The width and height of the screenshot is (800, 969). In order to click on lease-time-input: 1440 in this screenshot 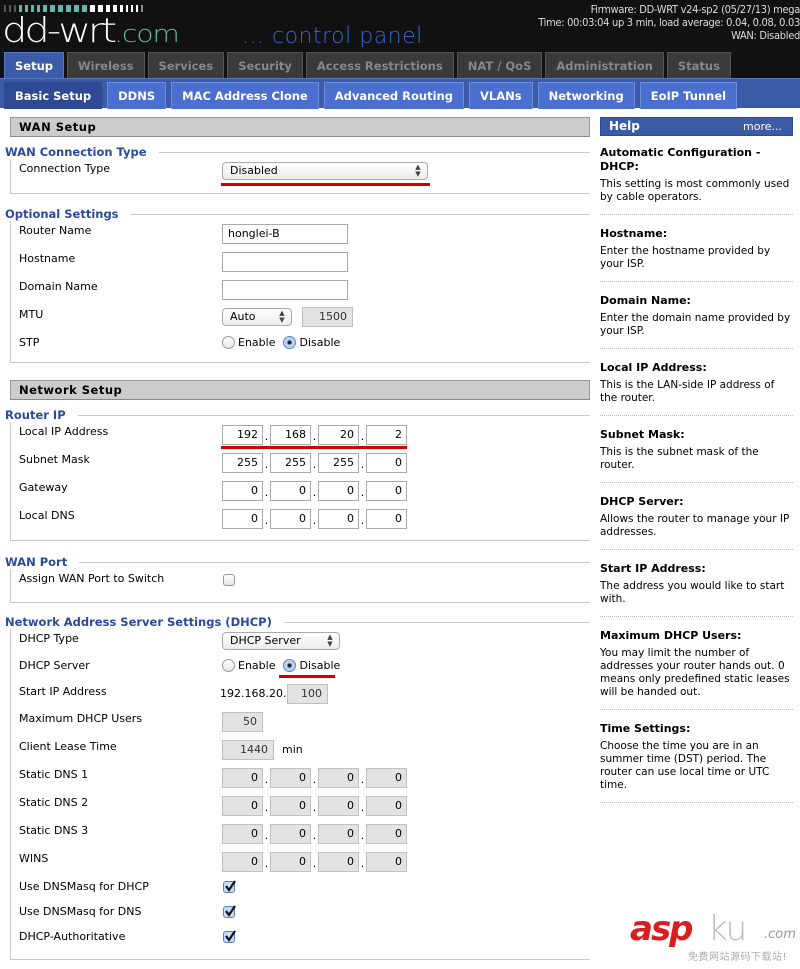, I will do `click(248, 750)`.